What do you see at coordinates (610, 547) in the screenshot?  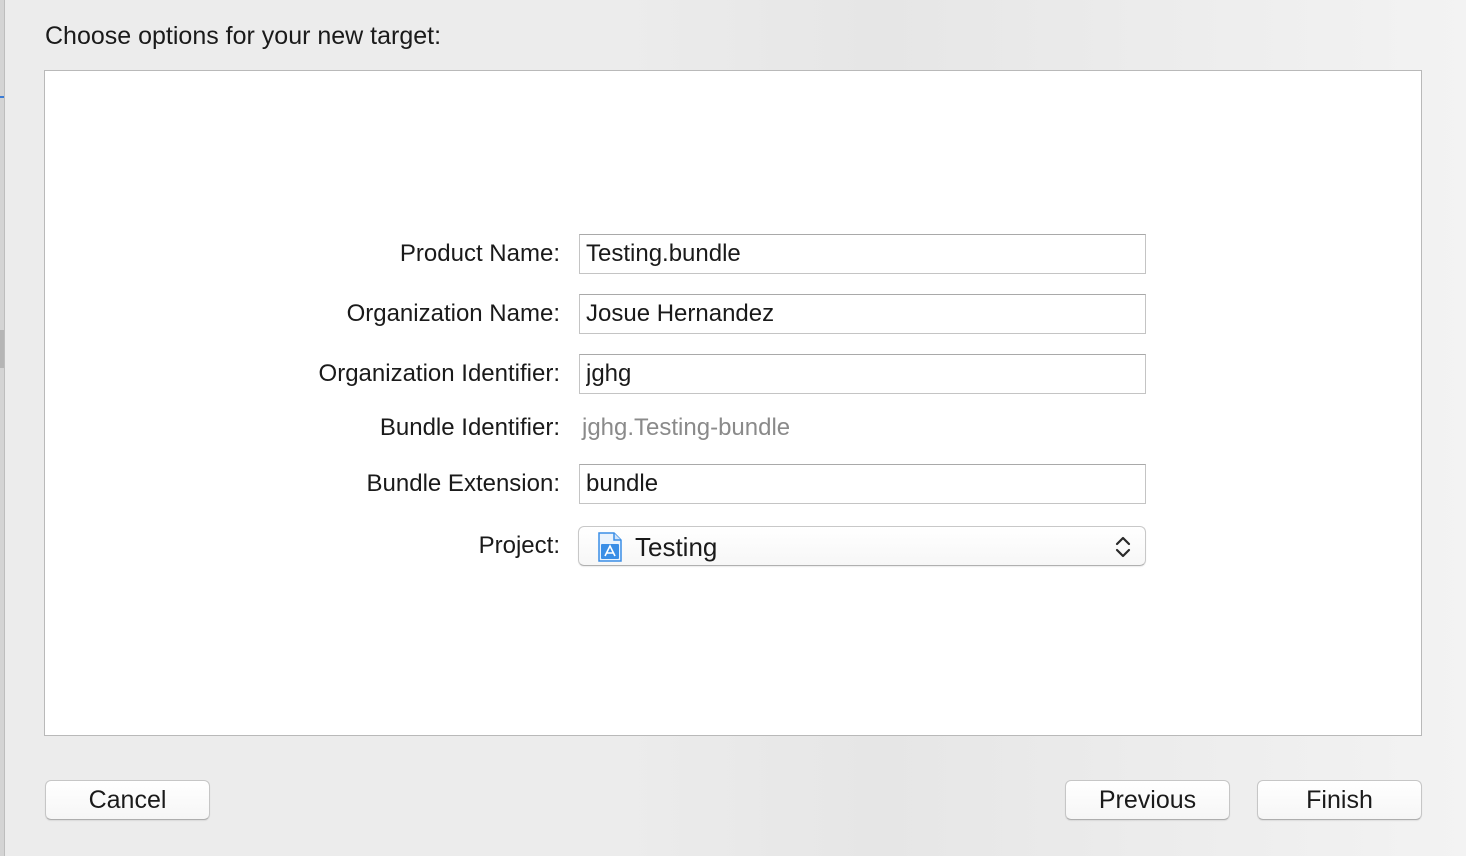 I see `xcode-project-icon` at bounding box center [610, 547].